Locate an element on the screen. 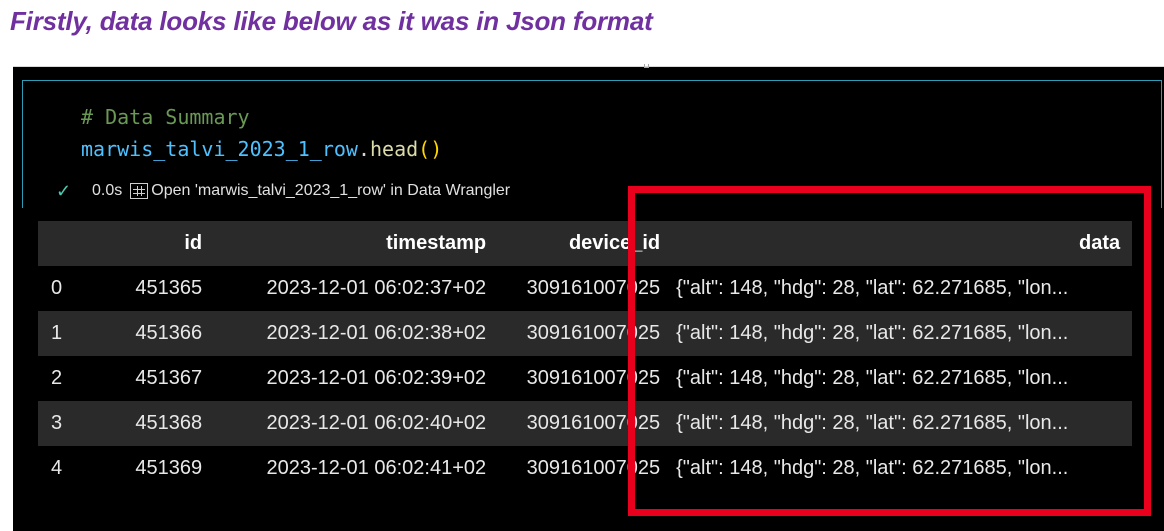  row-index: 0 is located at coordinates (57, 288).